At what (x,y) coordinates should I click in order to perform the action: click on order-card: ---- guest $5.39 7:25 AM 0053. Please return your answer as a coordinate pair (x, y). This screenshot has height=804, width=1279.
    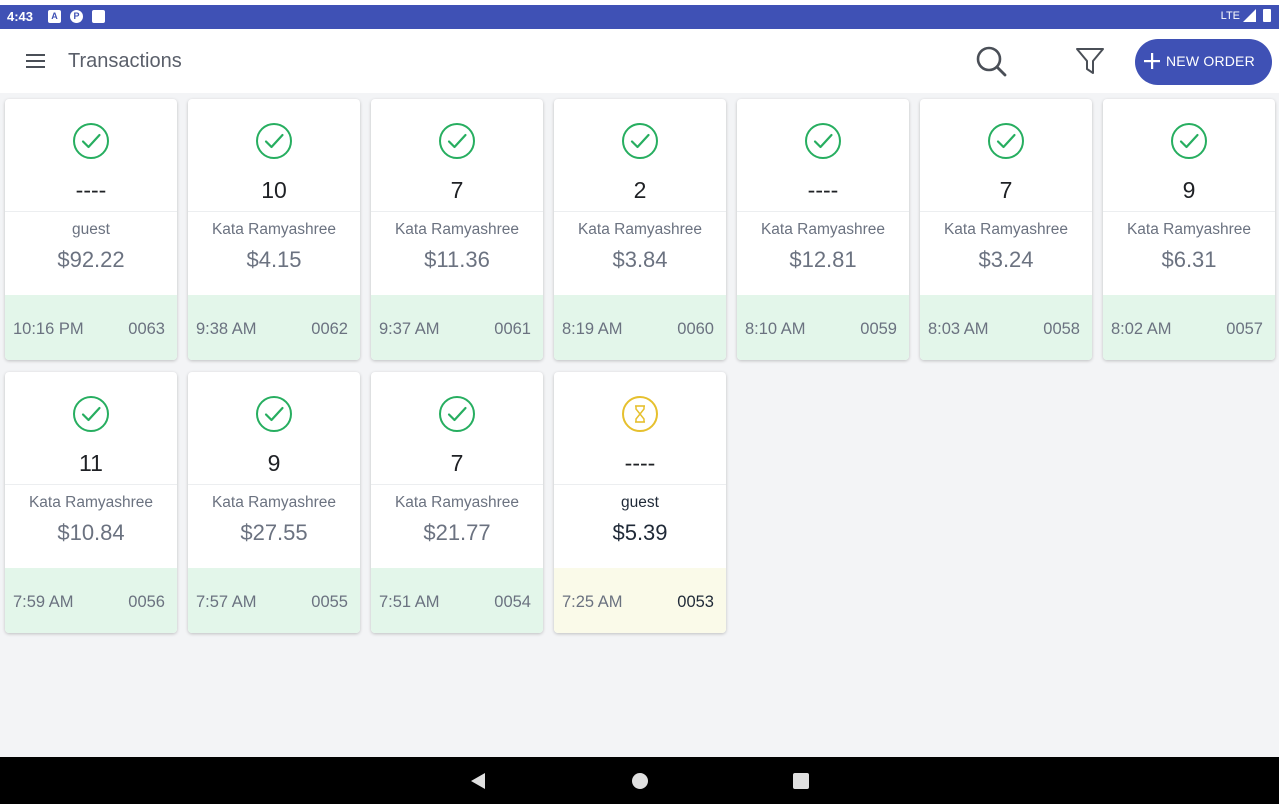
    Looking at the image, I should click on (640, 502).